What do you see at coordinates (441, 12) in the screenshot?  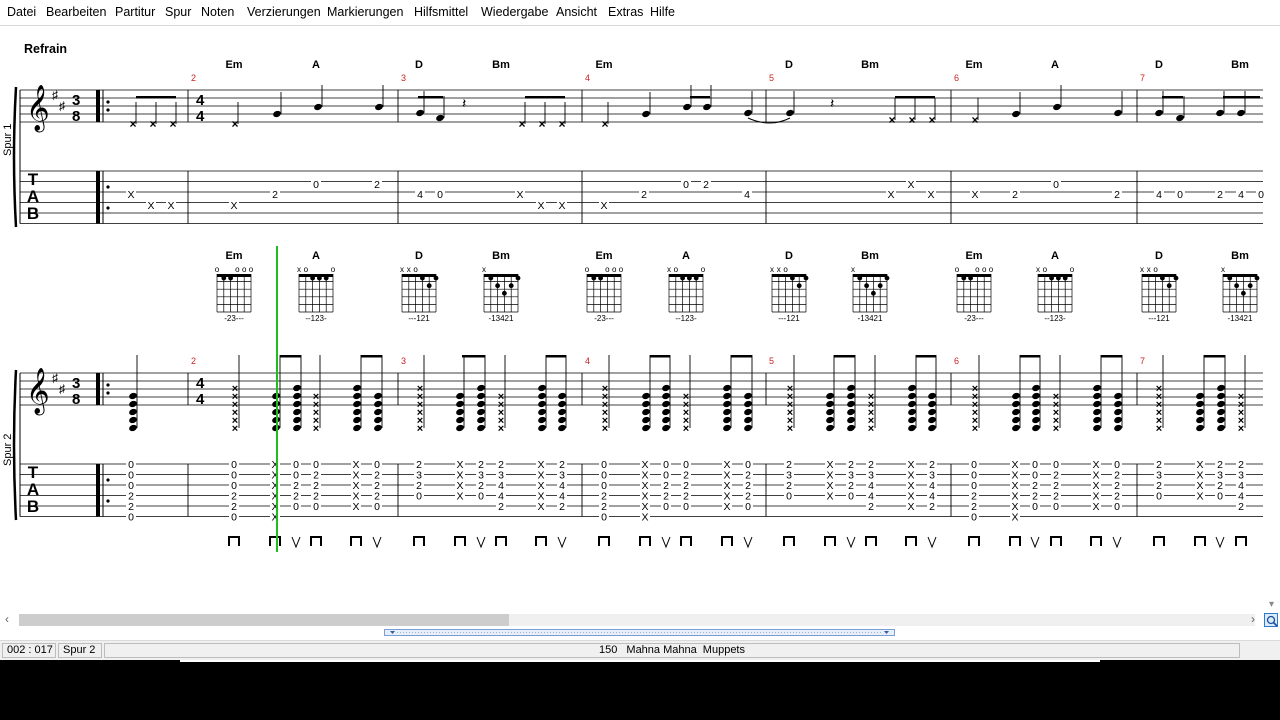 I see `menu-hilfsmittel: Hilfsmittel` at bounding box center [441, 12].